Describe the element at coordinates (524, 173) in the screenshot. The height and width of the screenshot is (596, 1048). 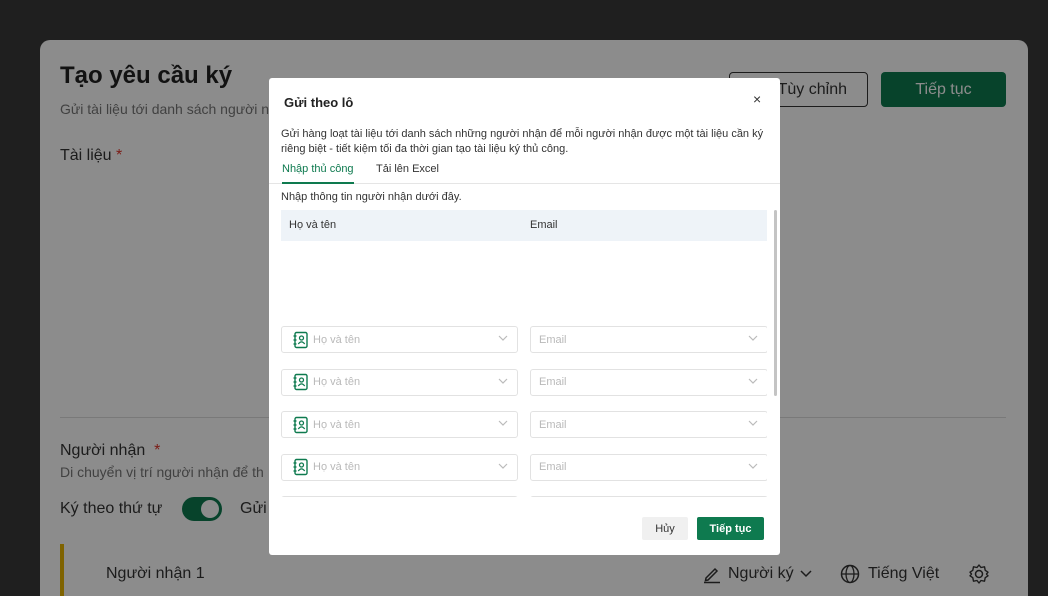
I see `tab-bar: Nhập thủ công Tải lên Excel` at that location.